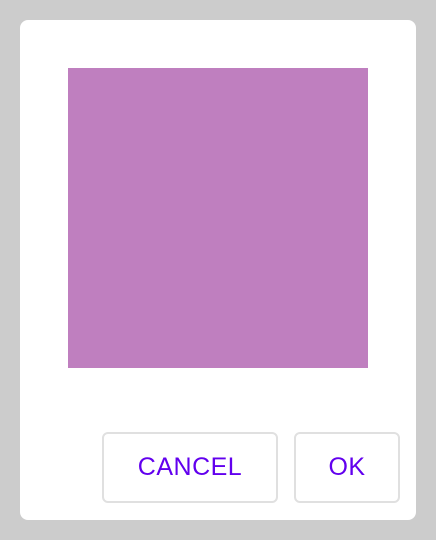 The height and width of the screenshot is (540, 436). What do you see at coordinates (190, 467) in the screenshot?
I see `cancel-button: CANCEL` at bounding box center [190, 467].